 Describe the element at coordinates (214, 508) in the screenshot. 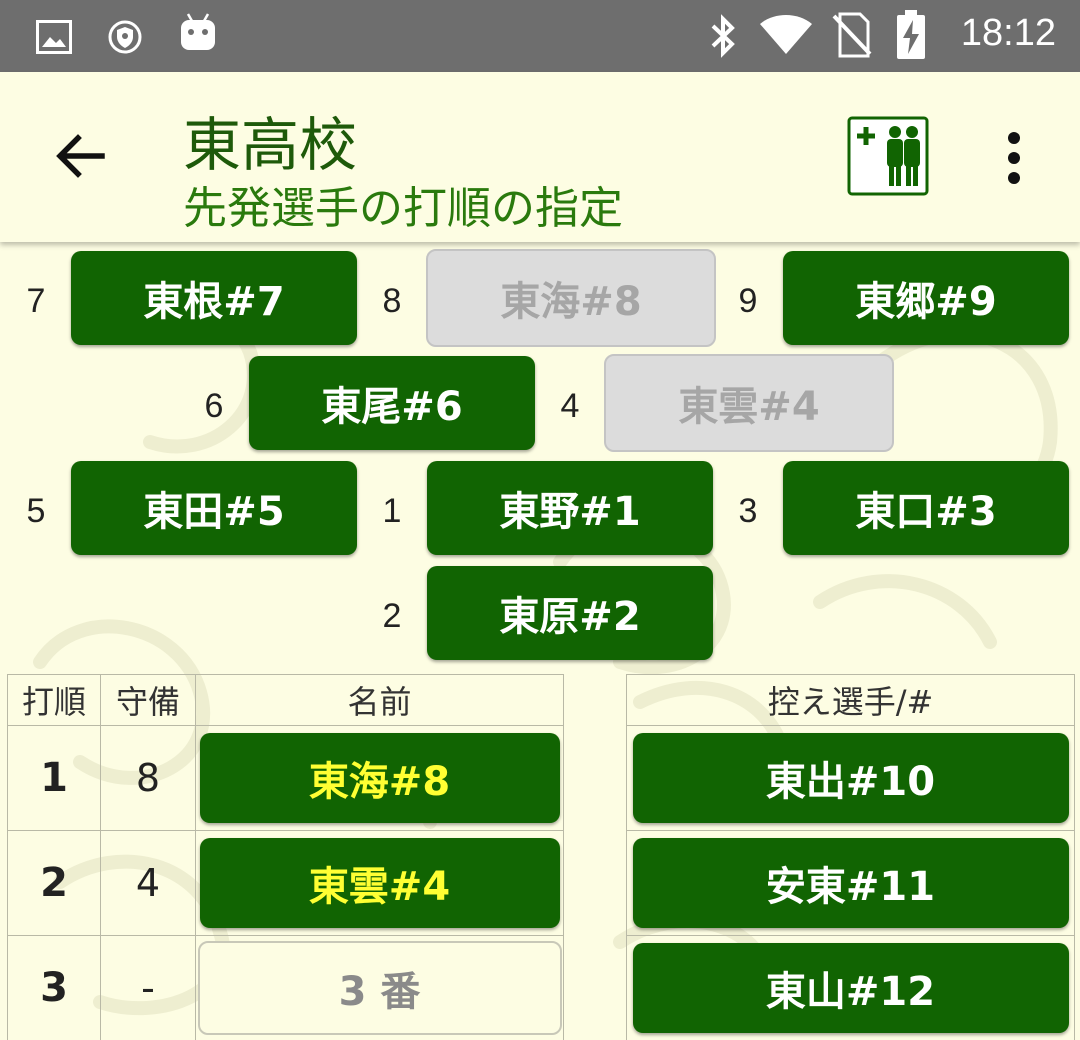

I see `field-position-button: 東田#5` at that location.